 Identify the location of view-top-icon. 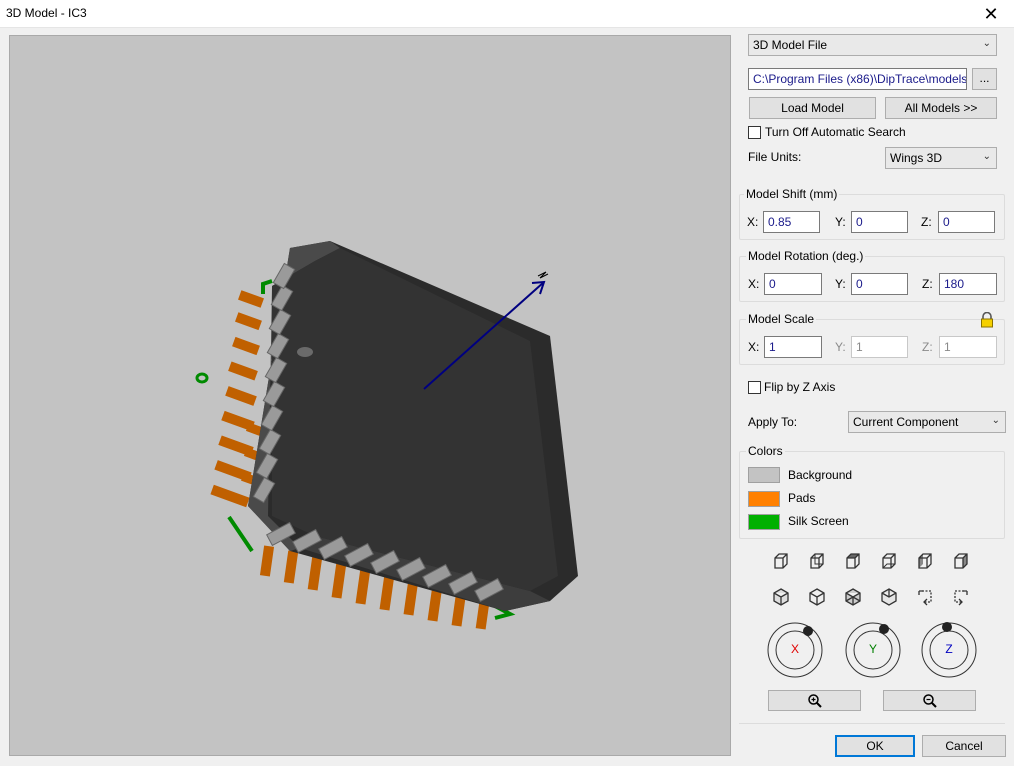
(853, 561).